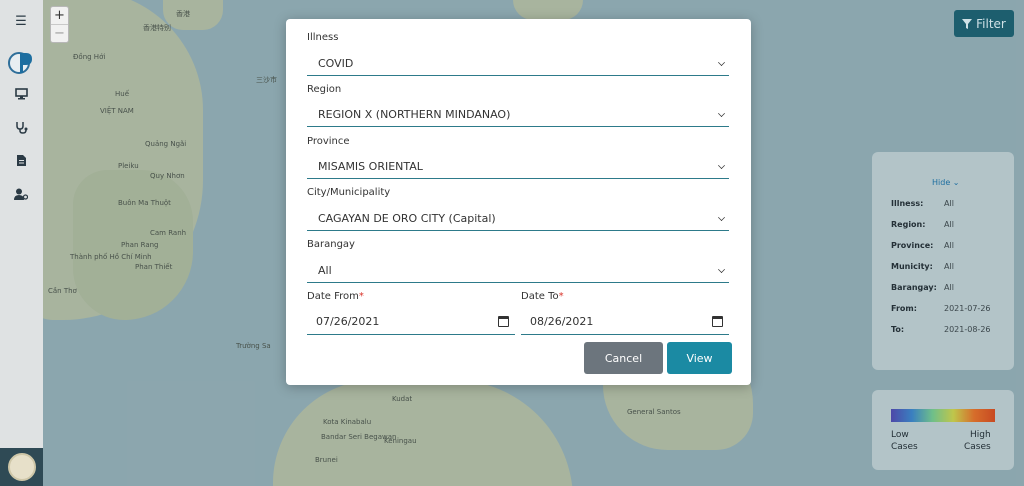 The height and width of the screenshot is (486, 1024). Describe the element at coordinates (941, 182) in the screenshot. I see `hide-label: Hide` at that location.